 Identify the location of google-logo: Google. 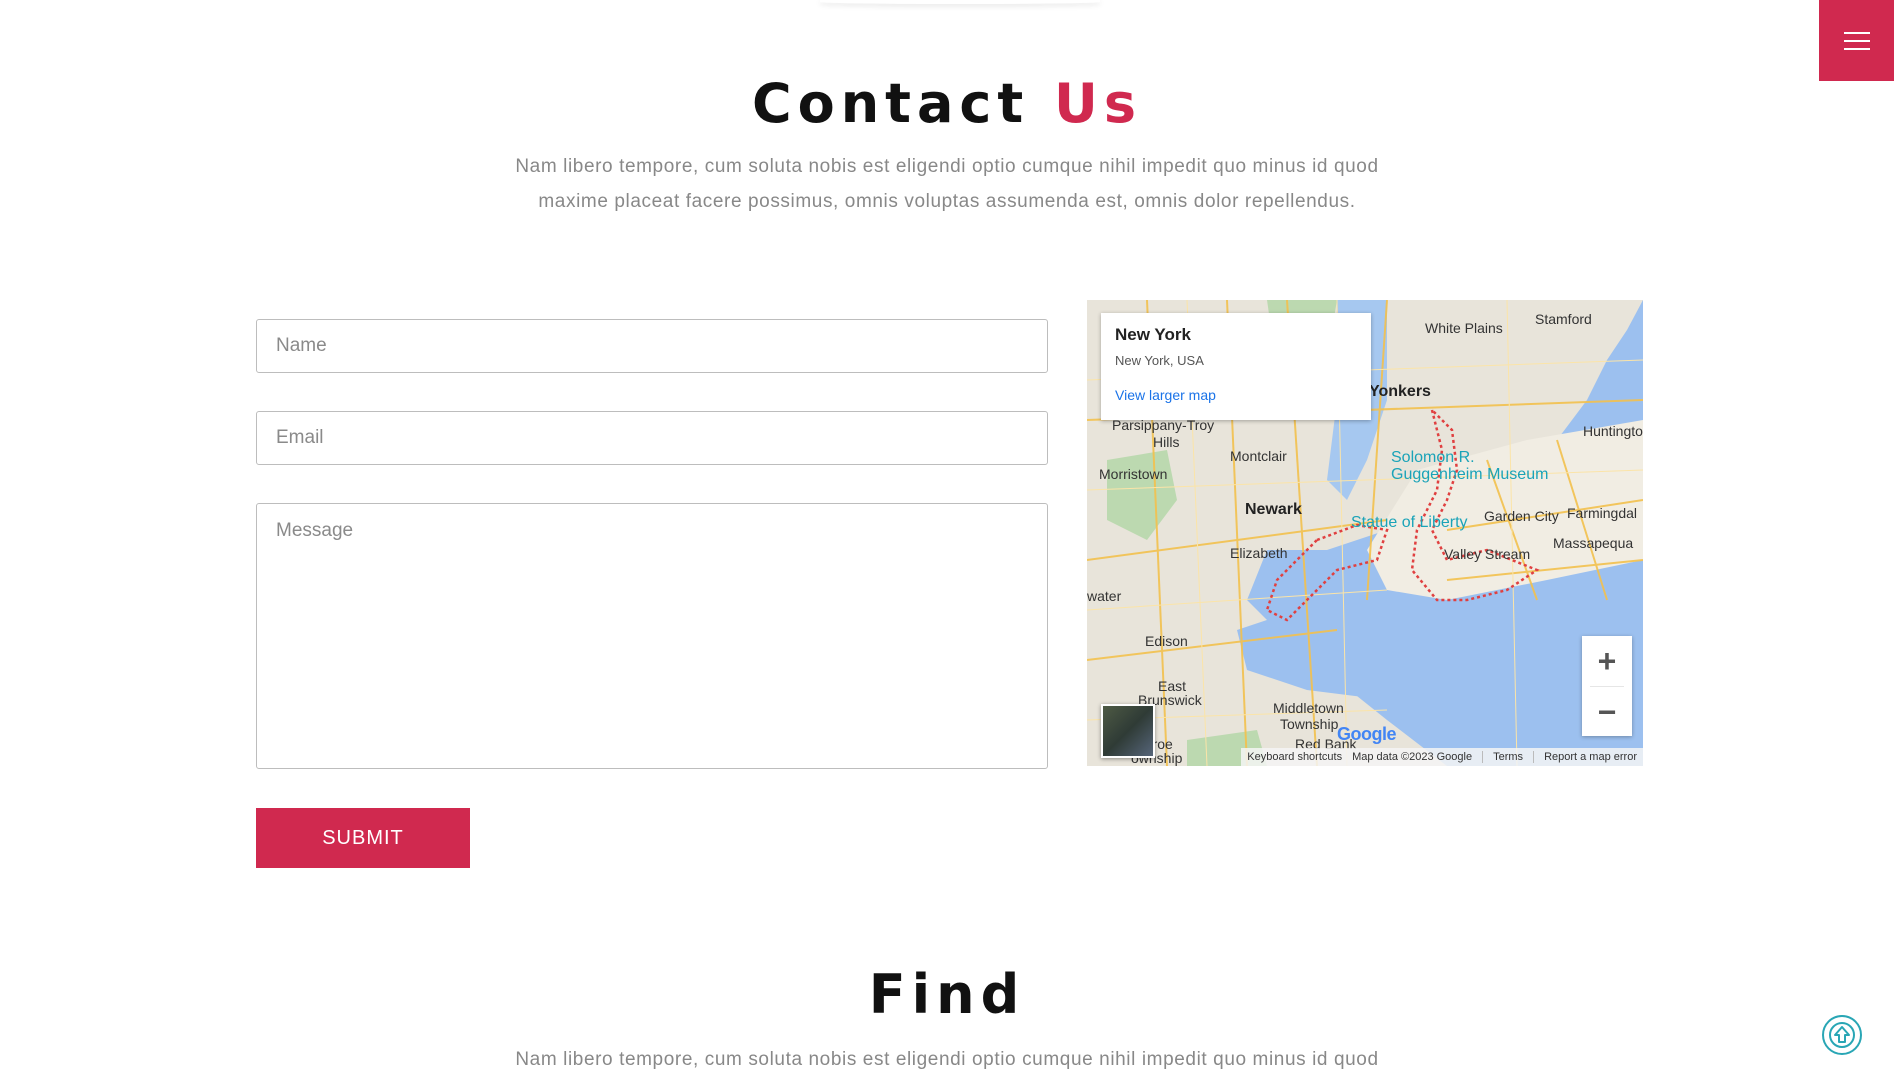
(1367, 734).